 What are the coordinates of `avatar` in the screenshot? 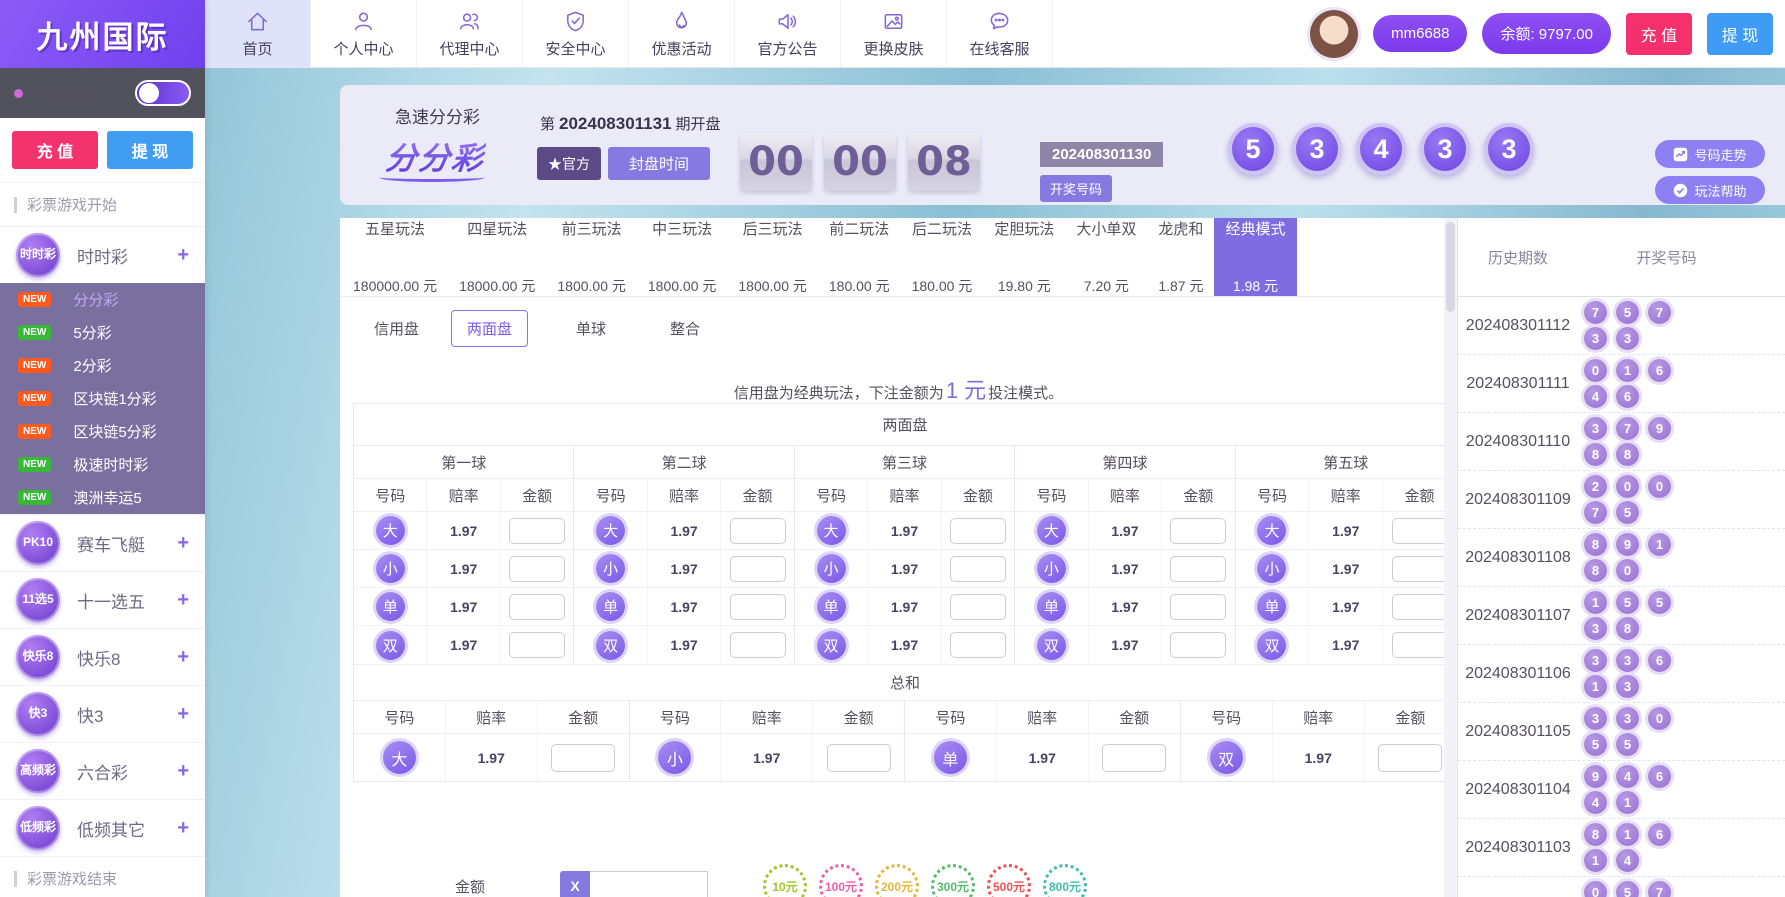 It's located at (1334, 33).